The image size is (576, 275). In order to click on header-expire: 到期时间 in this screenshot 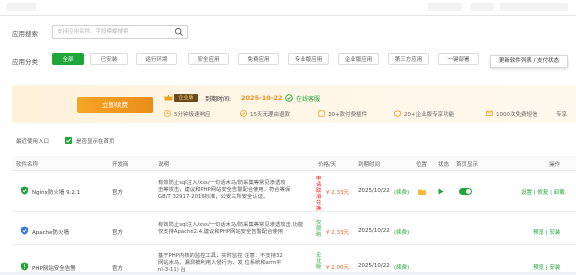, I will do `click(369, 164)`.